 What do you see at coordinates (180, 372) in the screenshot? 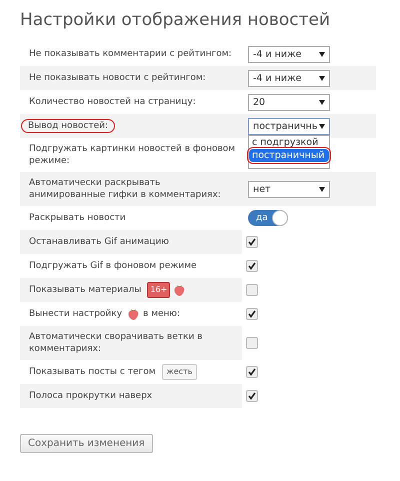
I see `tag-chip: жесть` at bounding box center [180, 372].